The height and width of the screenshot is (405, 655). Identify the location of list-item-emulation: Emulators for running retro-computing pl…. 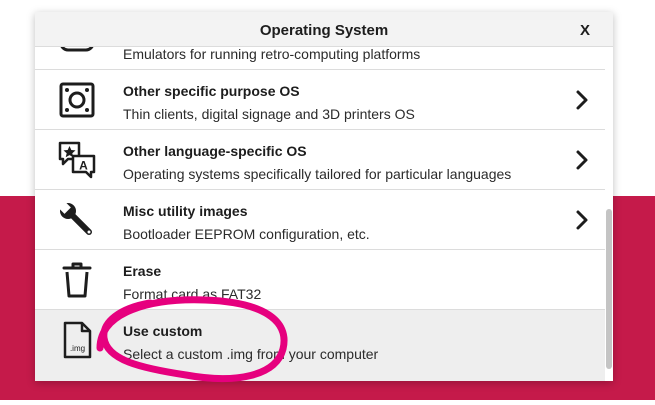
(320, 58).